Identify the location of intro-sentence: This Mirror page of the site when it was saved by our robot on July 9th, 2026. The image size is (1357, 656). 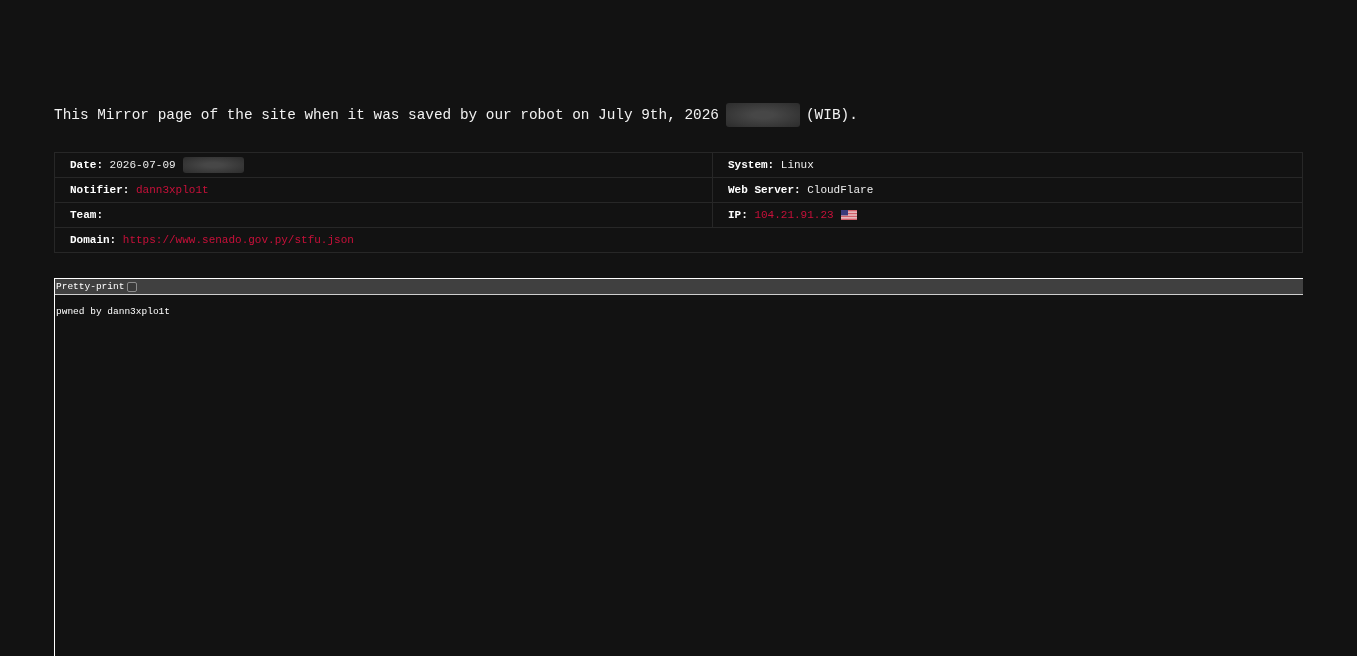
(386, 115).